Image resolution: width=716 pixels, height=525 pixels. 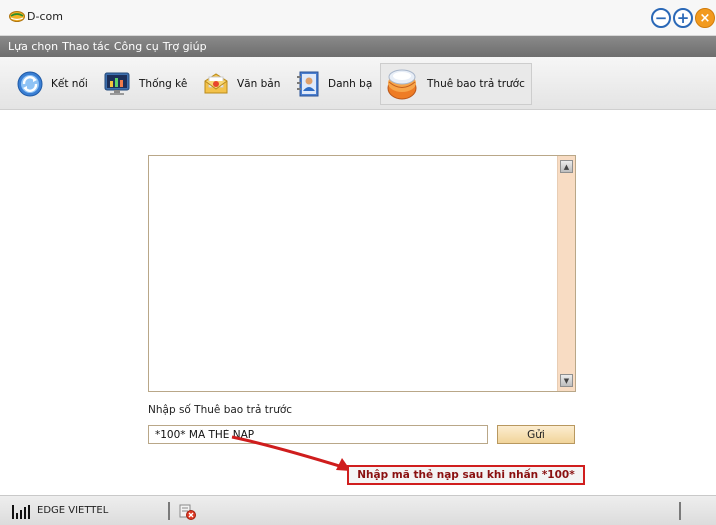 I want to click on maximize-icon: +, so click(x=683, y=17).